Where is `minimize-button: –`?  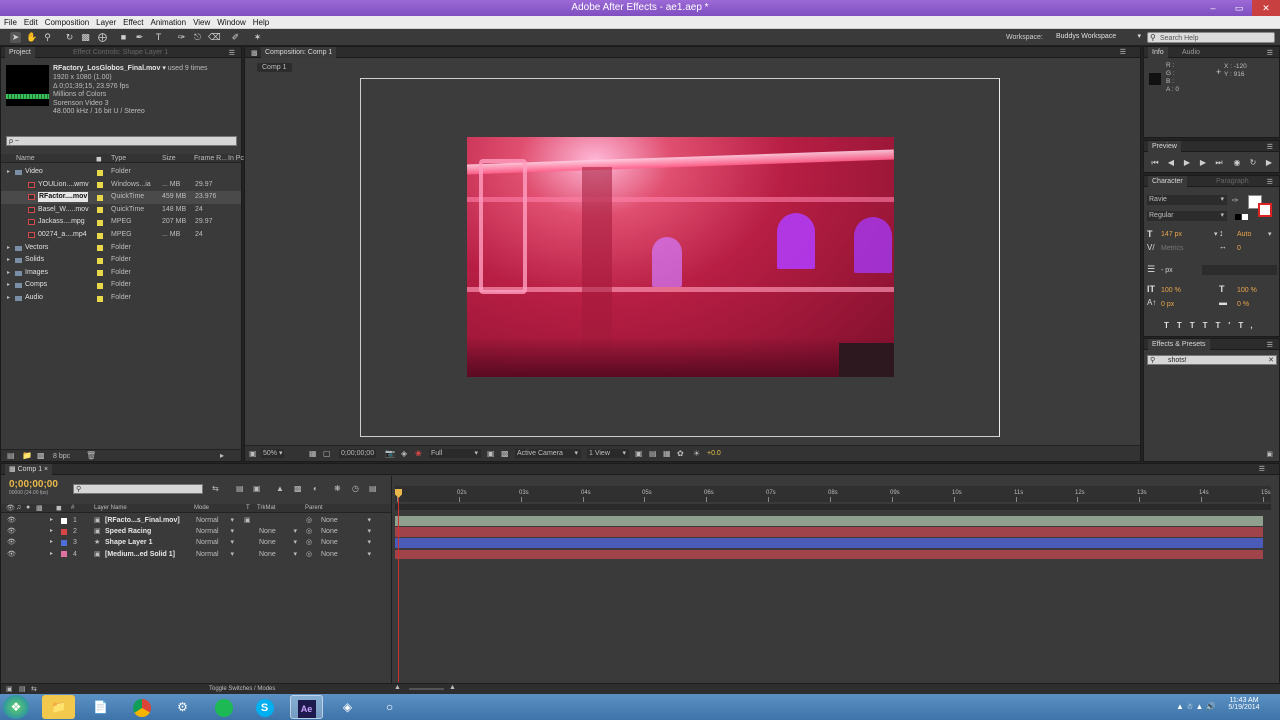 minimize-button: – is located at coordinates (1213, 8).